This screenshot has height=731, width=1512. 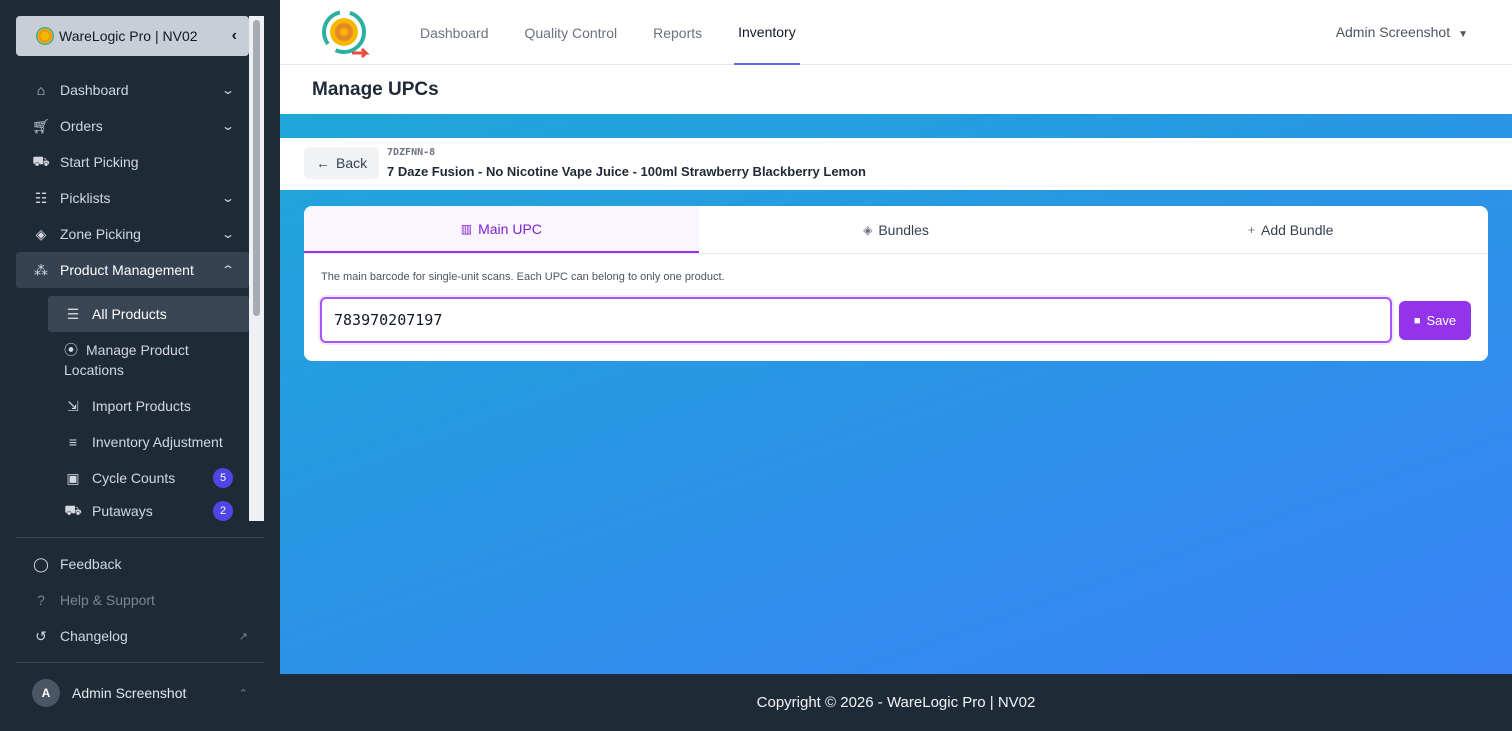 I want to click on sidebar-item-zone-picking: ◈ Zone Picking ⌄, so click(x=132, y=234).